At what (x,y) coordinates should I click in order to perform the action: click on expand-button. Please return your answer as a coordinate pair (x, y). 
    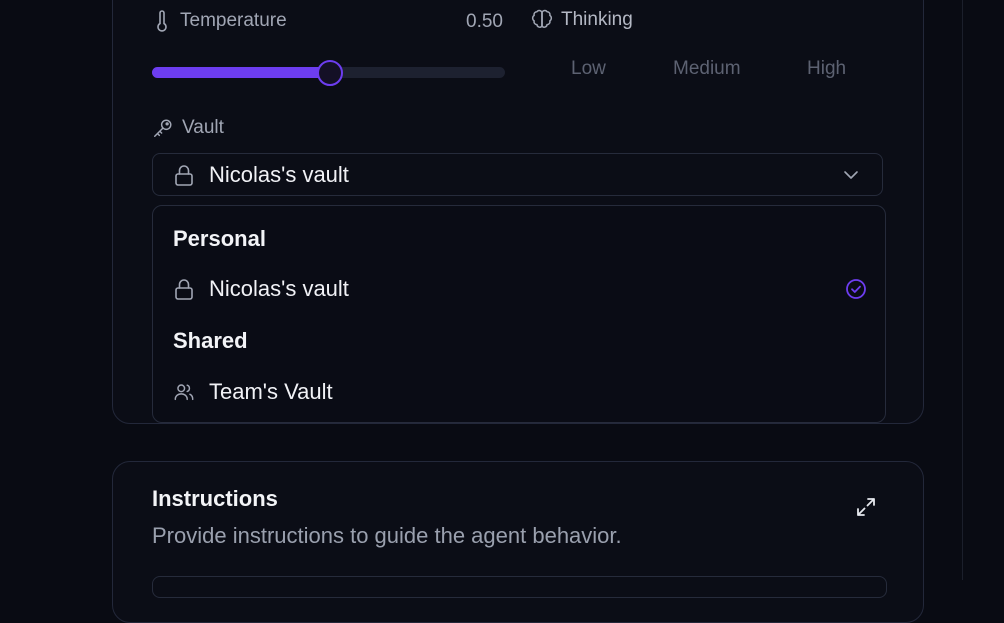
    Looking at the image, I should click on (866, 507).